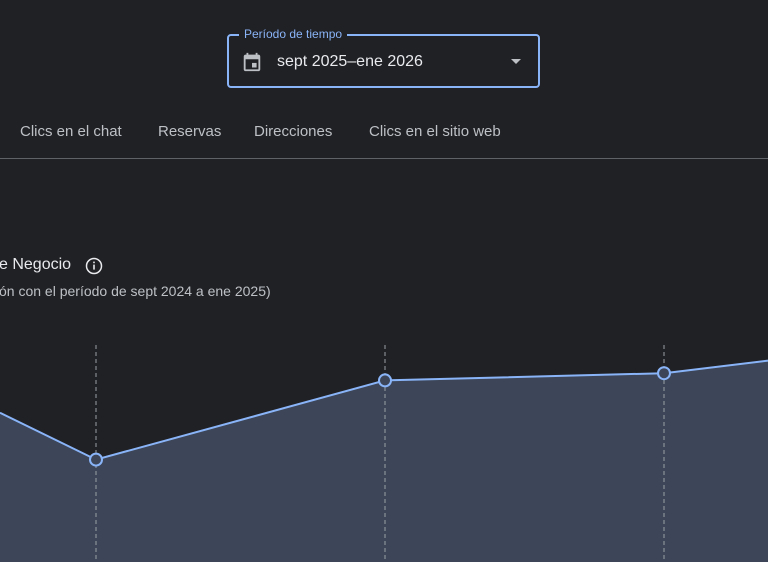  What do you see at coordinates (516, 62) in the screenshot?
I see `caret-down-icon` at bounding box center [516, 62].